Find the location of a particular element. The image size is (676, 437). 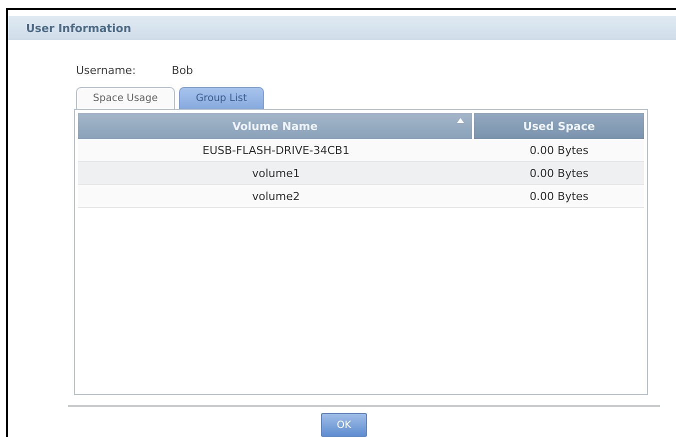

column-header: Used Space is located at coordinates (559, 126).